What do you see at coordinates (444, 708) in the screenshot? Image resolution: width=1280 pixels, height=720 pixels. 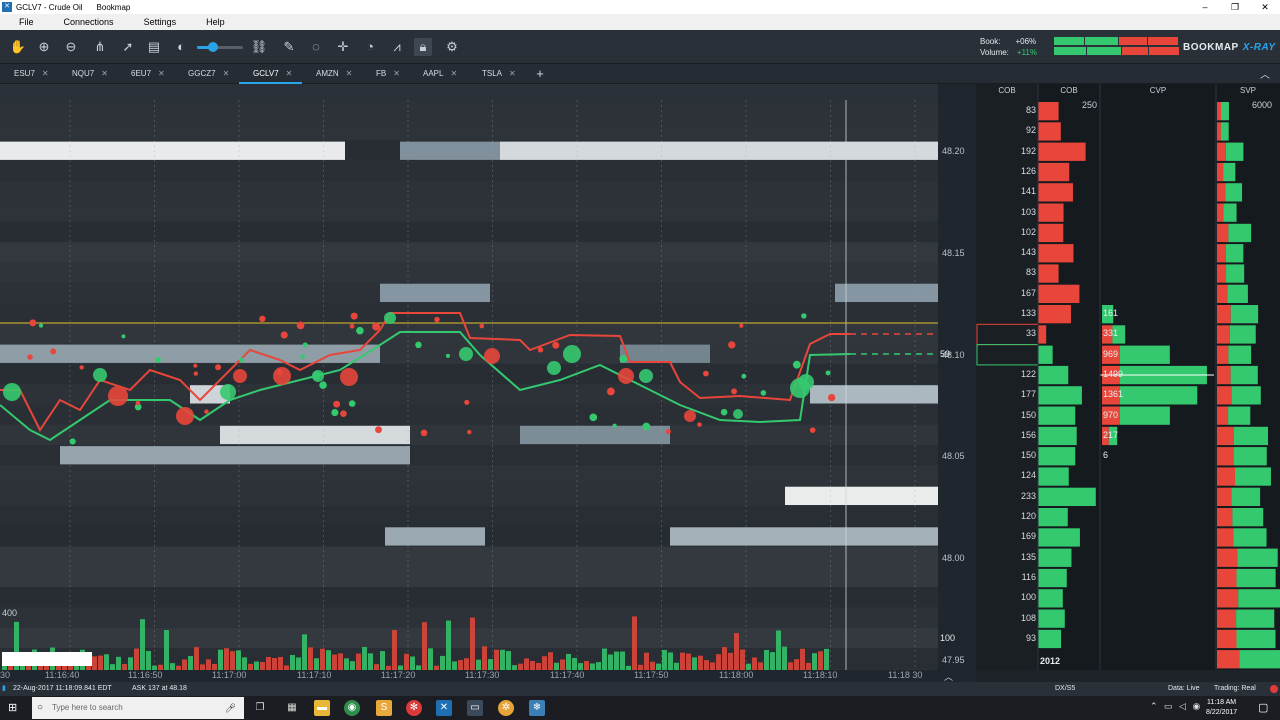 I see `bookmap-taskbar-icon: ✕` at bounding box center [444, 708].